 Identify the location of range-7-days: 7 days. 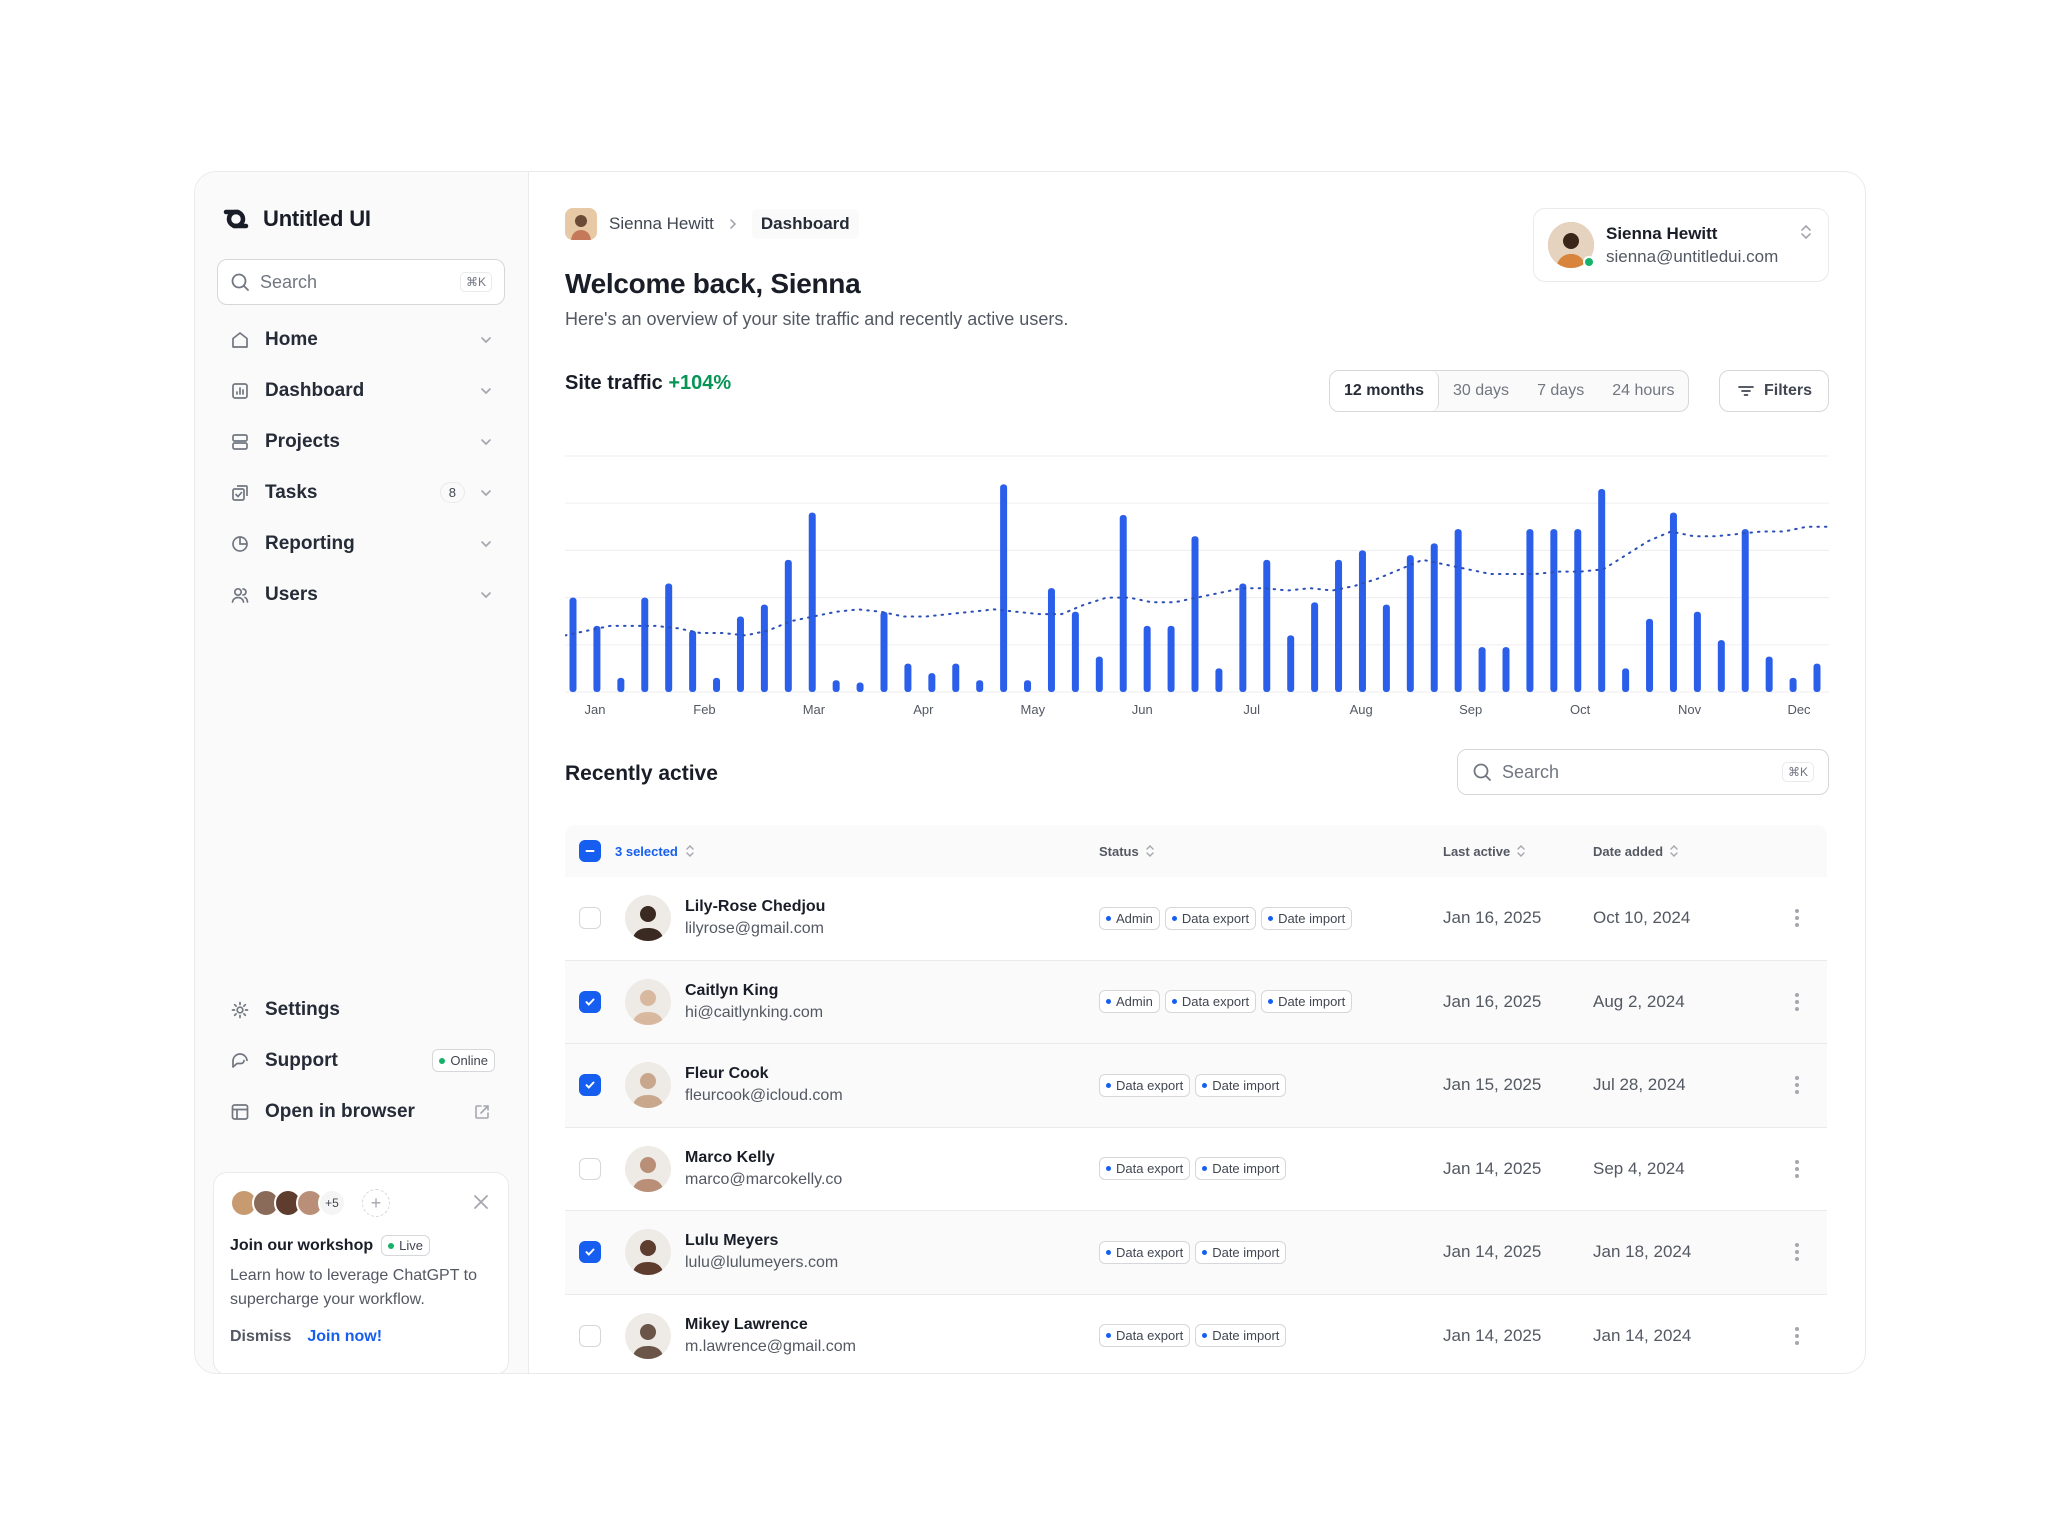
(1560, 391).